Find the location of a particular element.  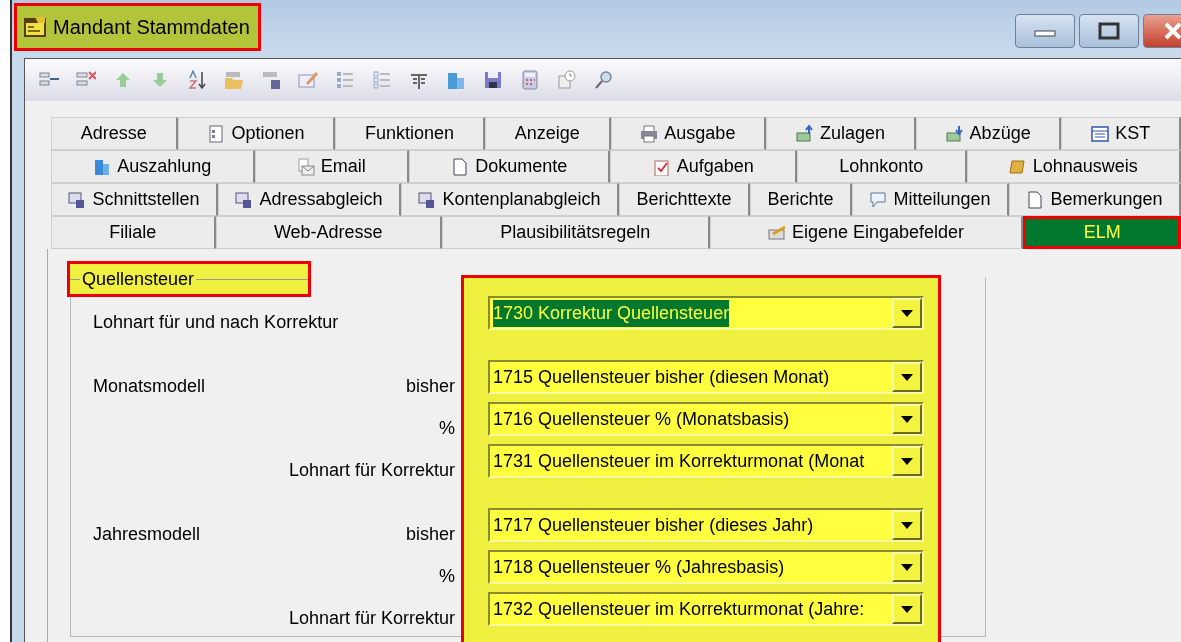

tab: Adressabgleich is located at coordinates (309, 199).